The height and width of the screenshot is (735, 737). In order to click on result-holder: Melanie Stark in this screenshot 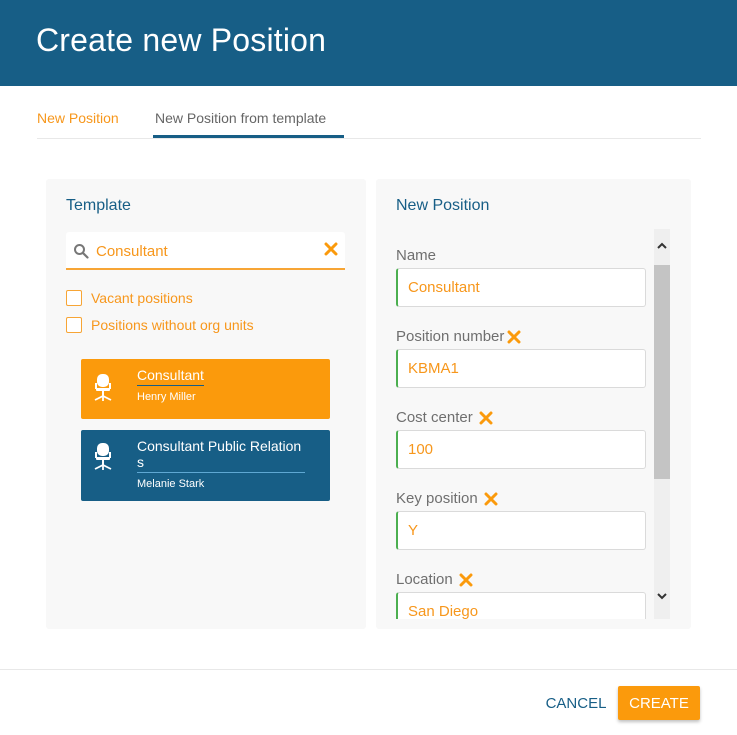, I will do `click(171, 484)`.